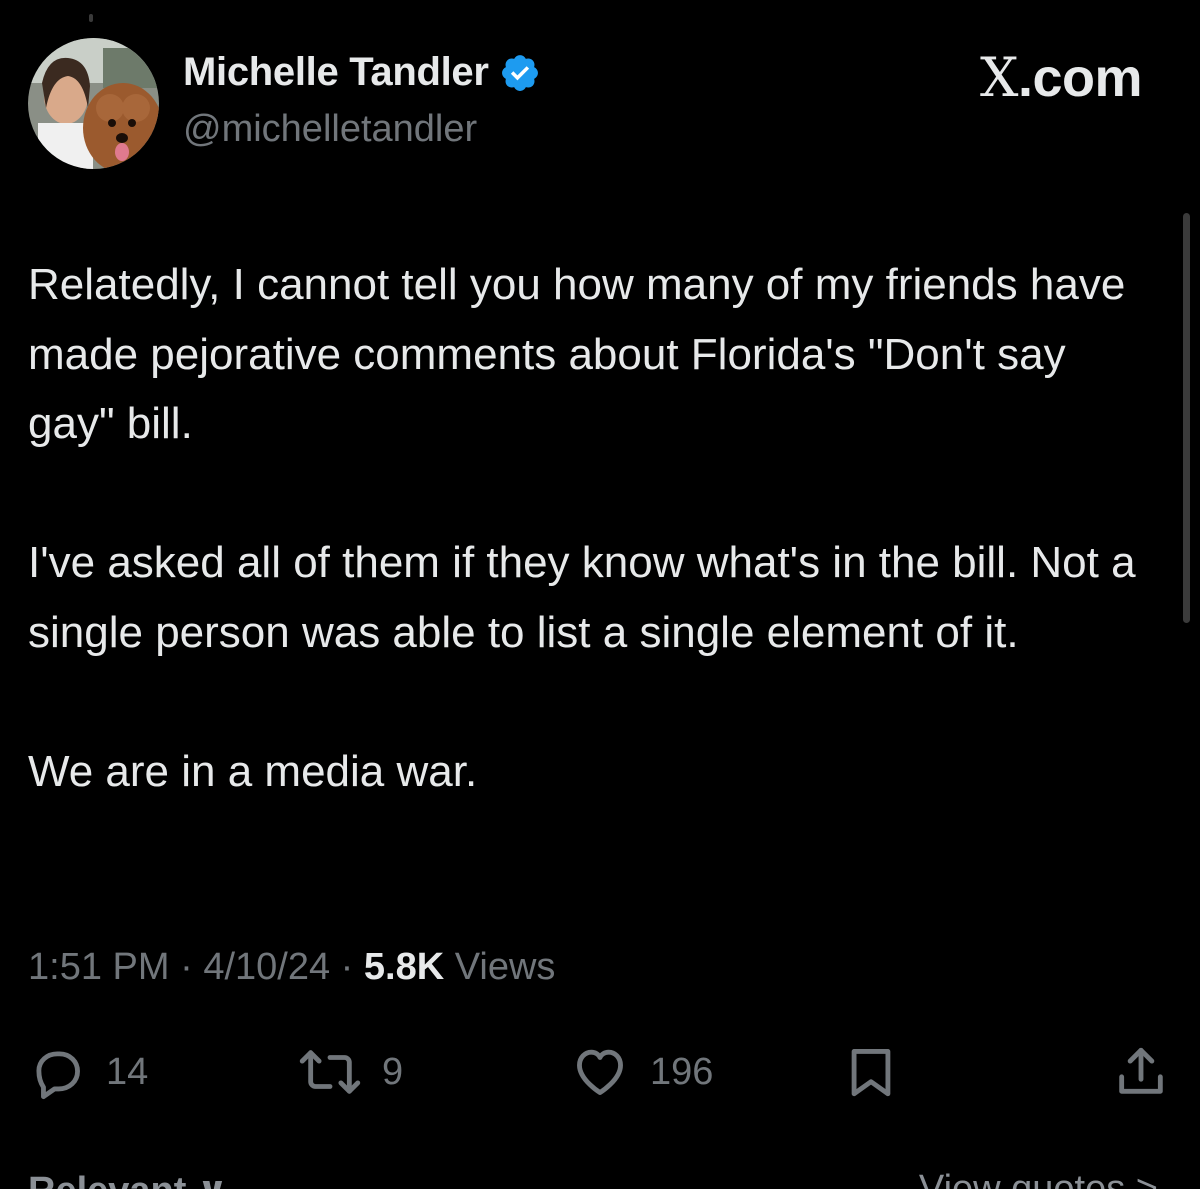  I want to click on repost-count: 9, so click(393, 1071).